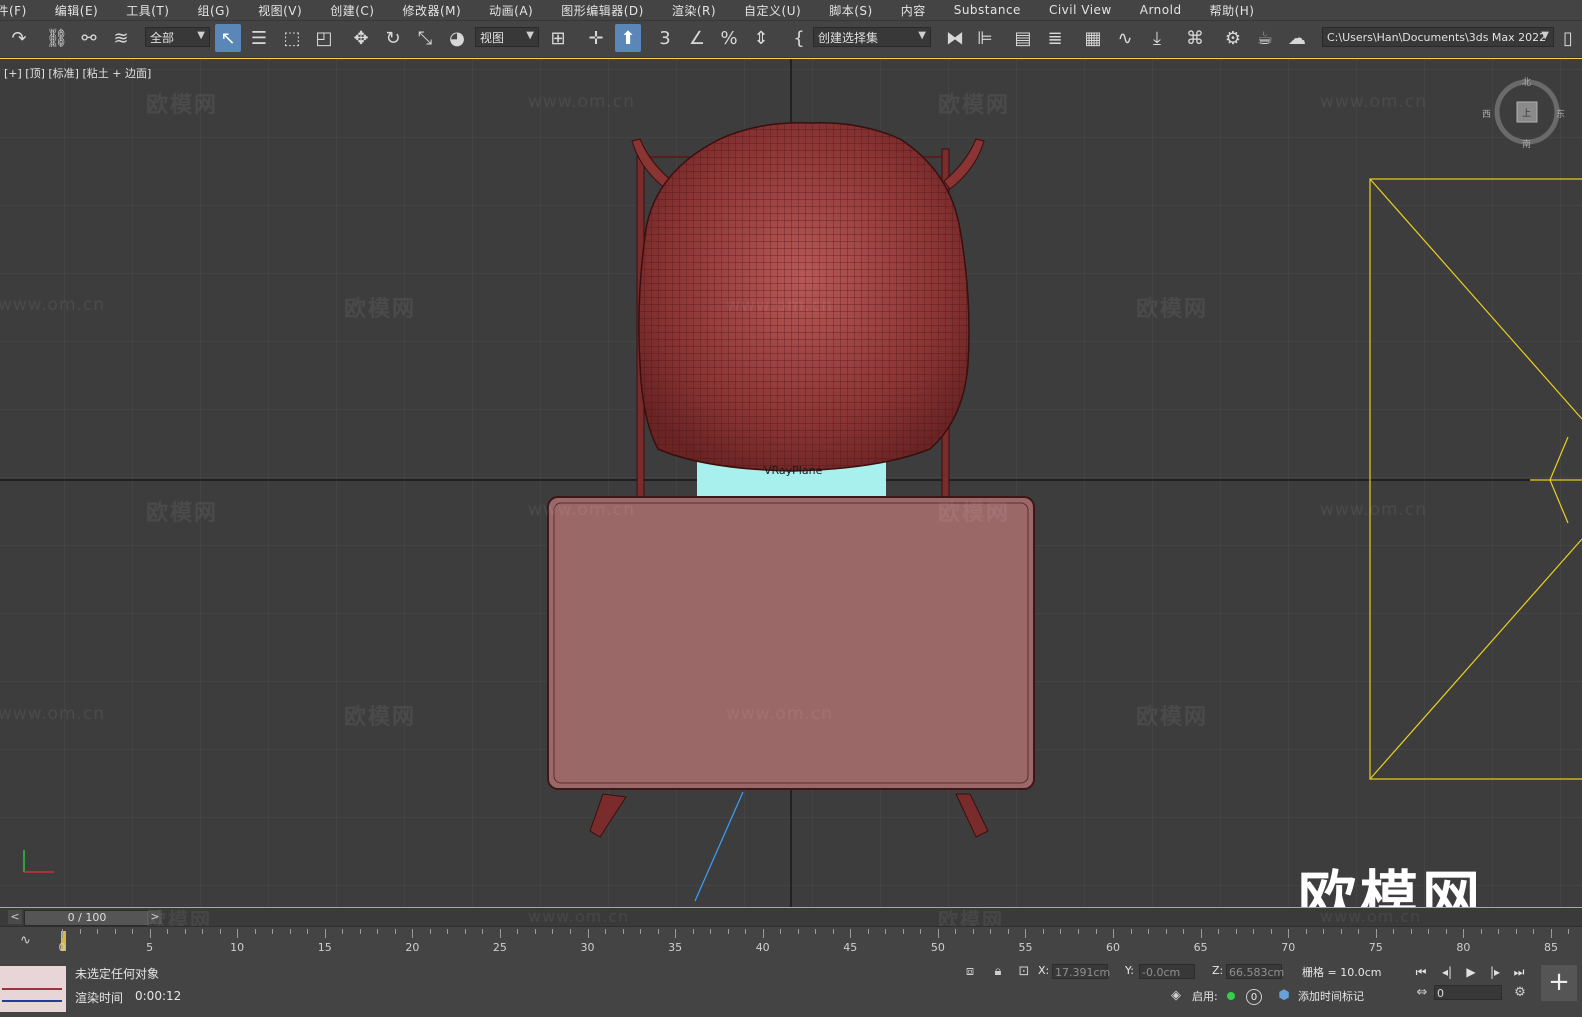 The image size is (1582, 1017). Describe the element at coordinates (57, 38) in the screenshot. I see `link-icon: ⛓` at that location.